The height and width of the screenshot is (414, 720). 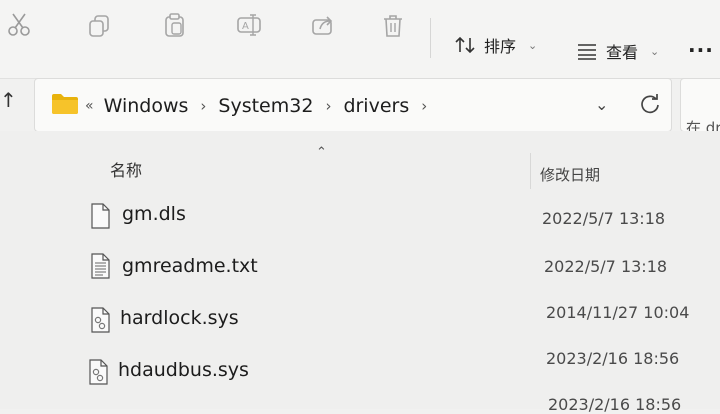 I want to click on view-label: 查看, so click(x=622, y=52).